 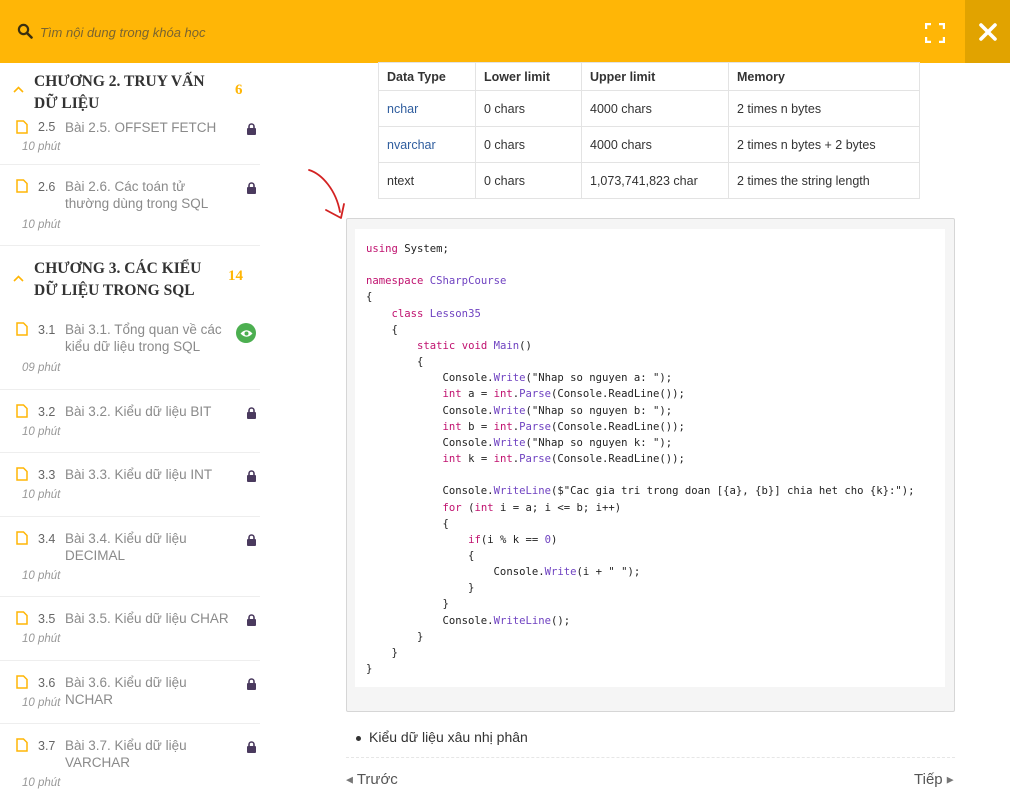 What do you see at coordinates (119, 92) in the screenshot?
I see `chapter-title: CHƯƠNG 2. TRUY VẤN DỮ LIỆU` at bounding box center [119, 92].